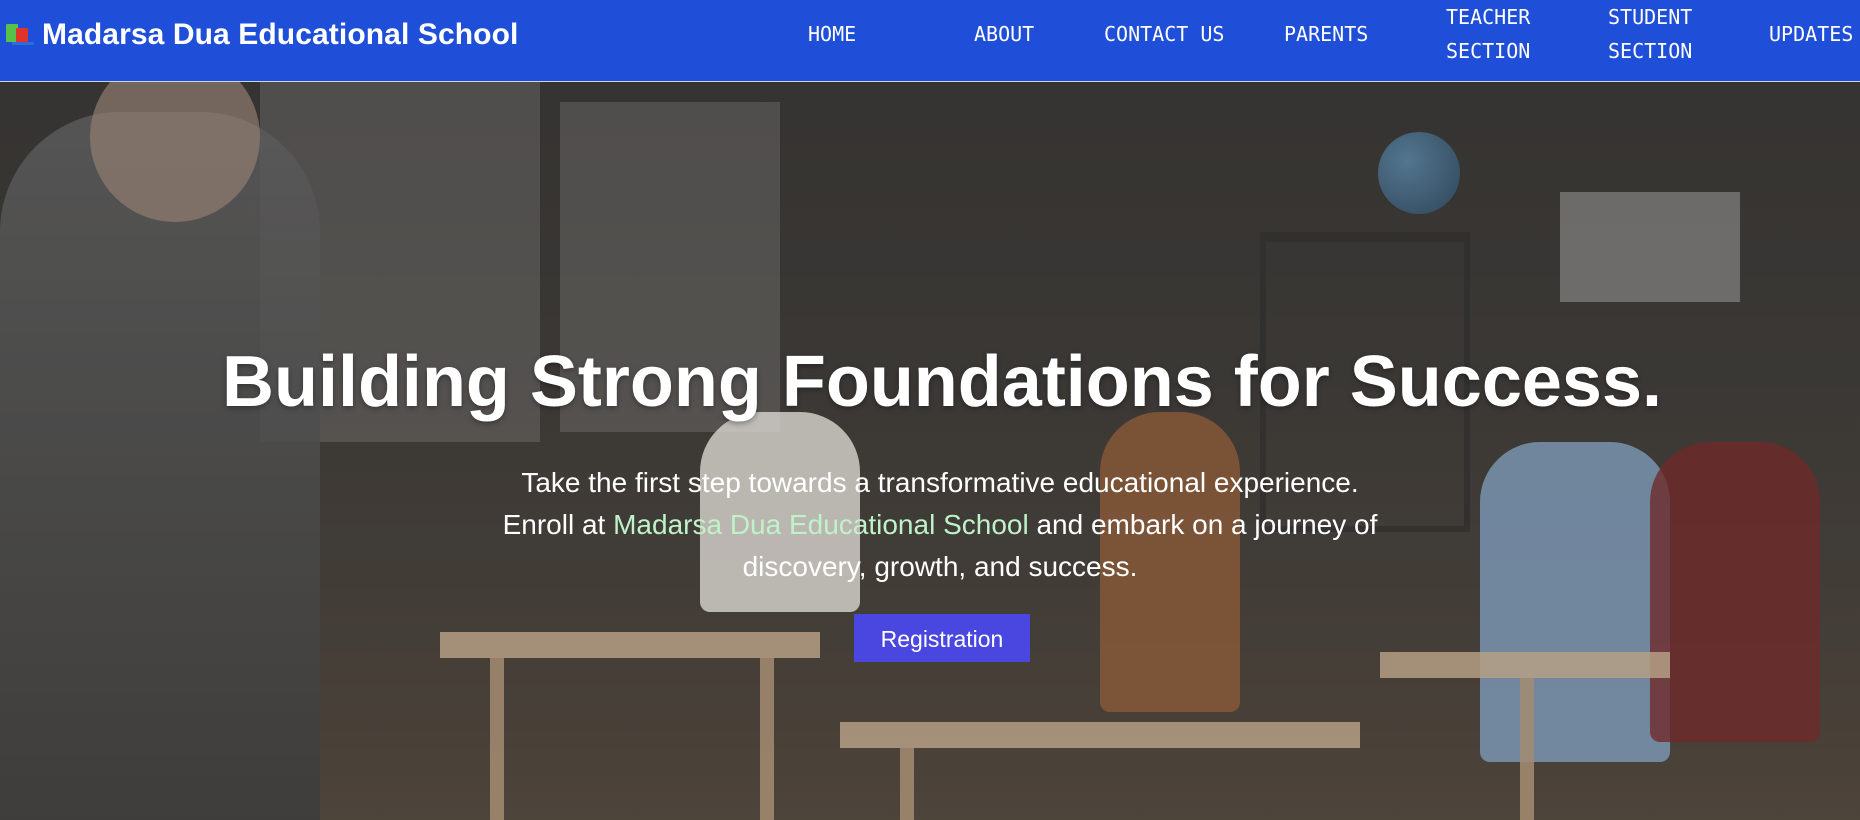 Image resolution: width=1860 pixels, height=820 pixels. What do you see at coordinates (21, 35) in the screenshot?
I see `books-icon` at bounding box center [21, 35].